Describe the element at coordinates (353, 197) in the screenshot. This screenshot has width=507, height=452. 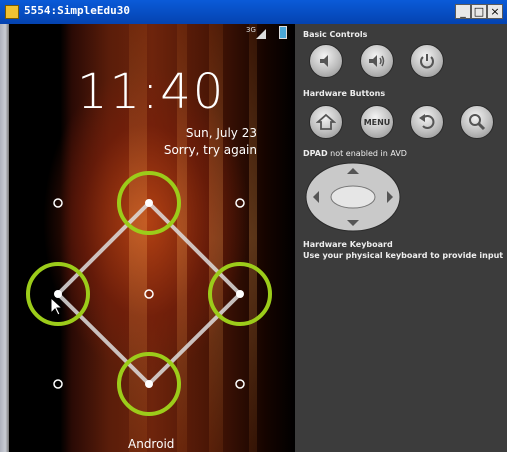
I see `dpad-control` at that location.